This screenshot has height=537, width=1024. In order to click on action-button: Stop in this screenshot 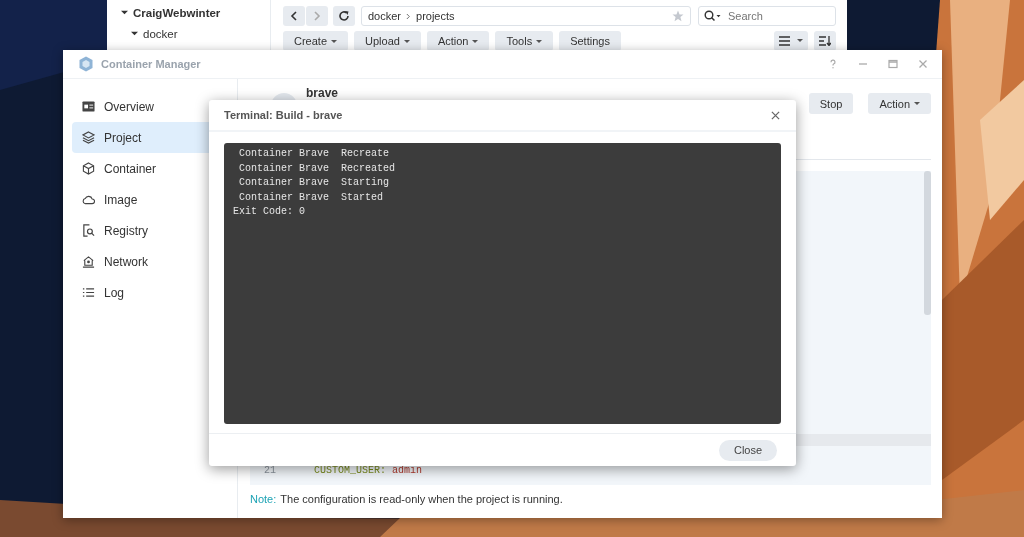, I will do `click(831, 103)`.